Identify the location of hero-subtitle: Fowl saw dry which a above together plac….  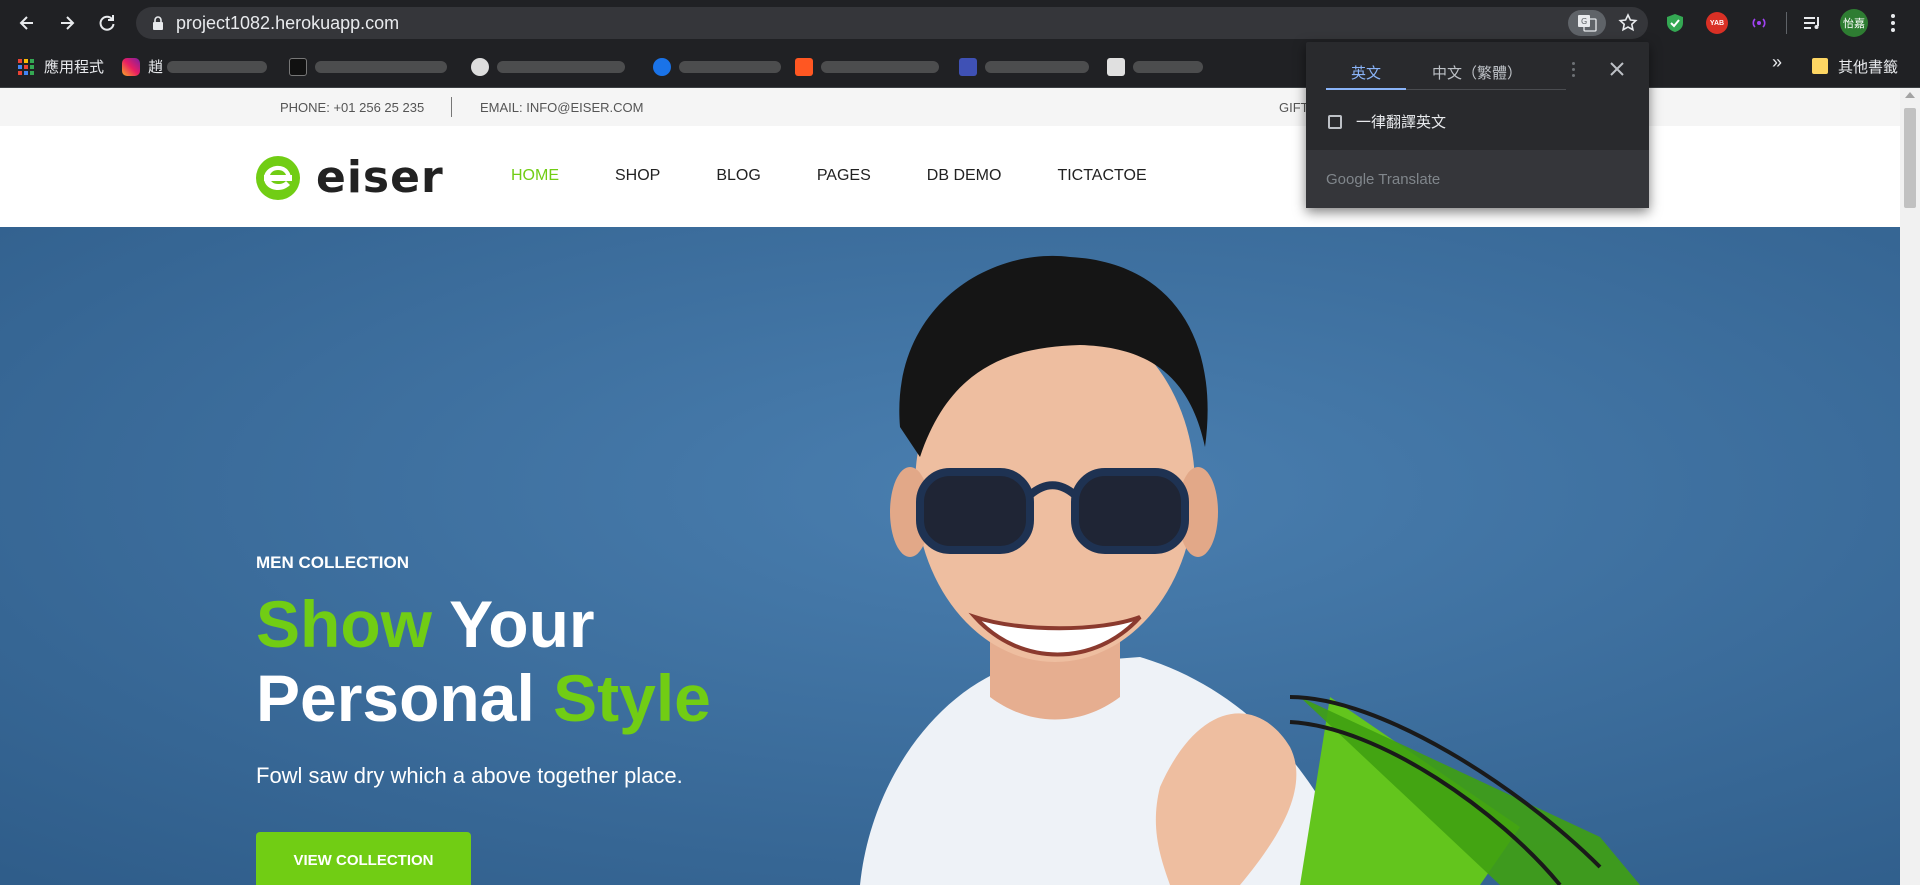
(469, 775).